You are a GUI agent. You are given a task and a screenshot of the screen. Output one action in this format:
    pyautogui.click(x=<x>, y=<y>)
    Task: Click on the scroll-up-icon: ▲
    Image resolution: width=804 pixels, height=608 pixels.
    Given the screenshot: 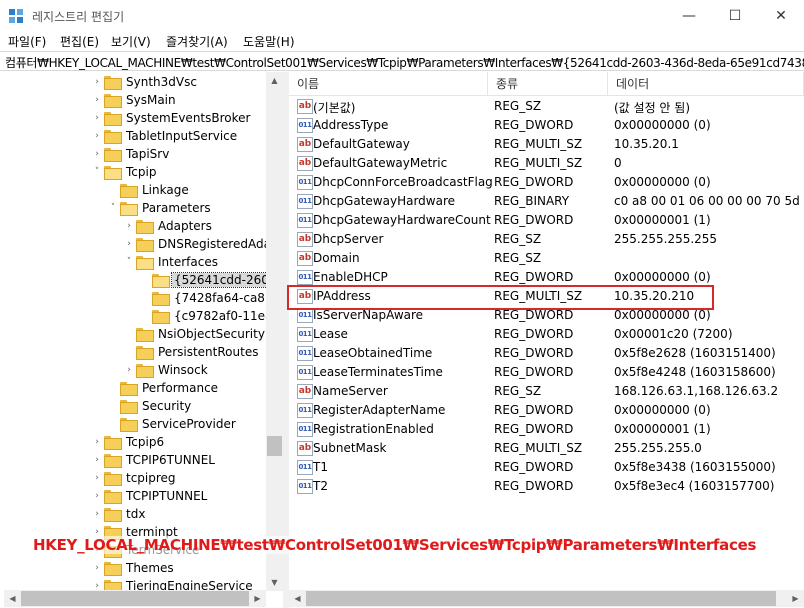 What is the action you would take?
    pyautogui.click(x=274, y=80)
    